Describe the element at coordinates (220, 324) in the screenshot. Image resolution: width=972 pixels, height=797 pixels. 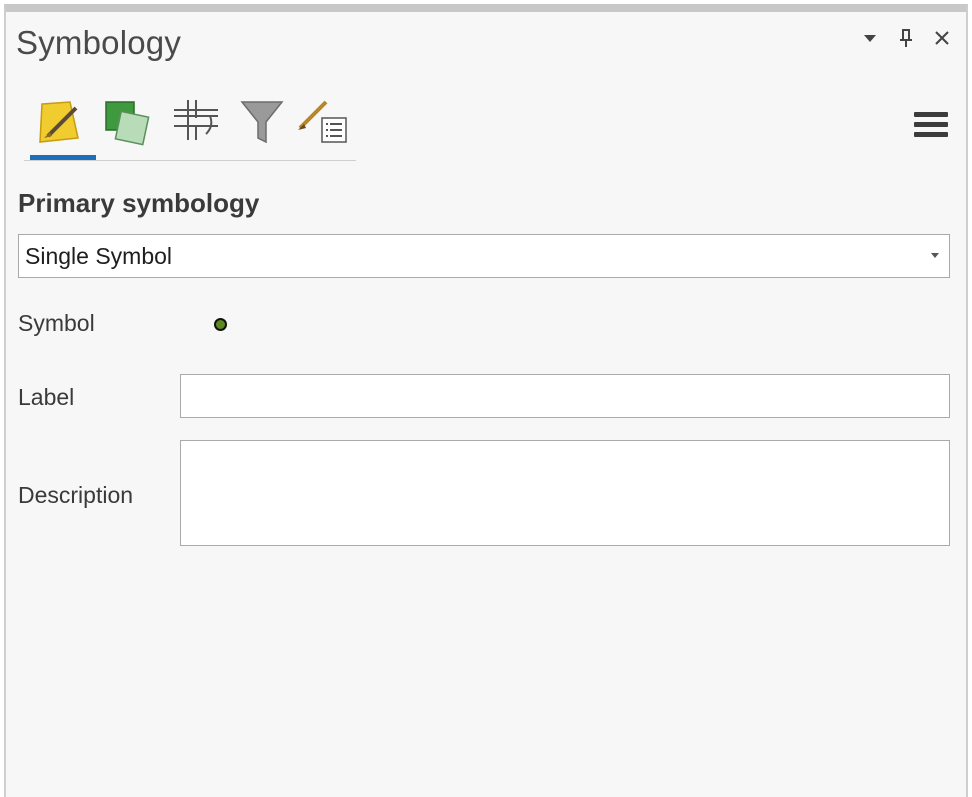
I see `symbol-preview-swatch` at that location.